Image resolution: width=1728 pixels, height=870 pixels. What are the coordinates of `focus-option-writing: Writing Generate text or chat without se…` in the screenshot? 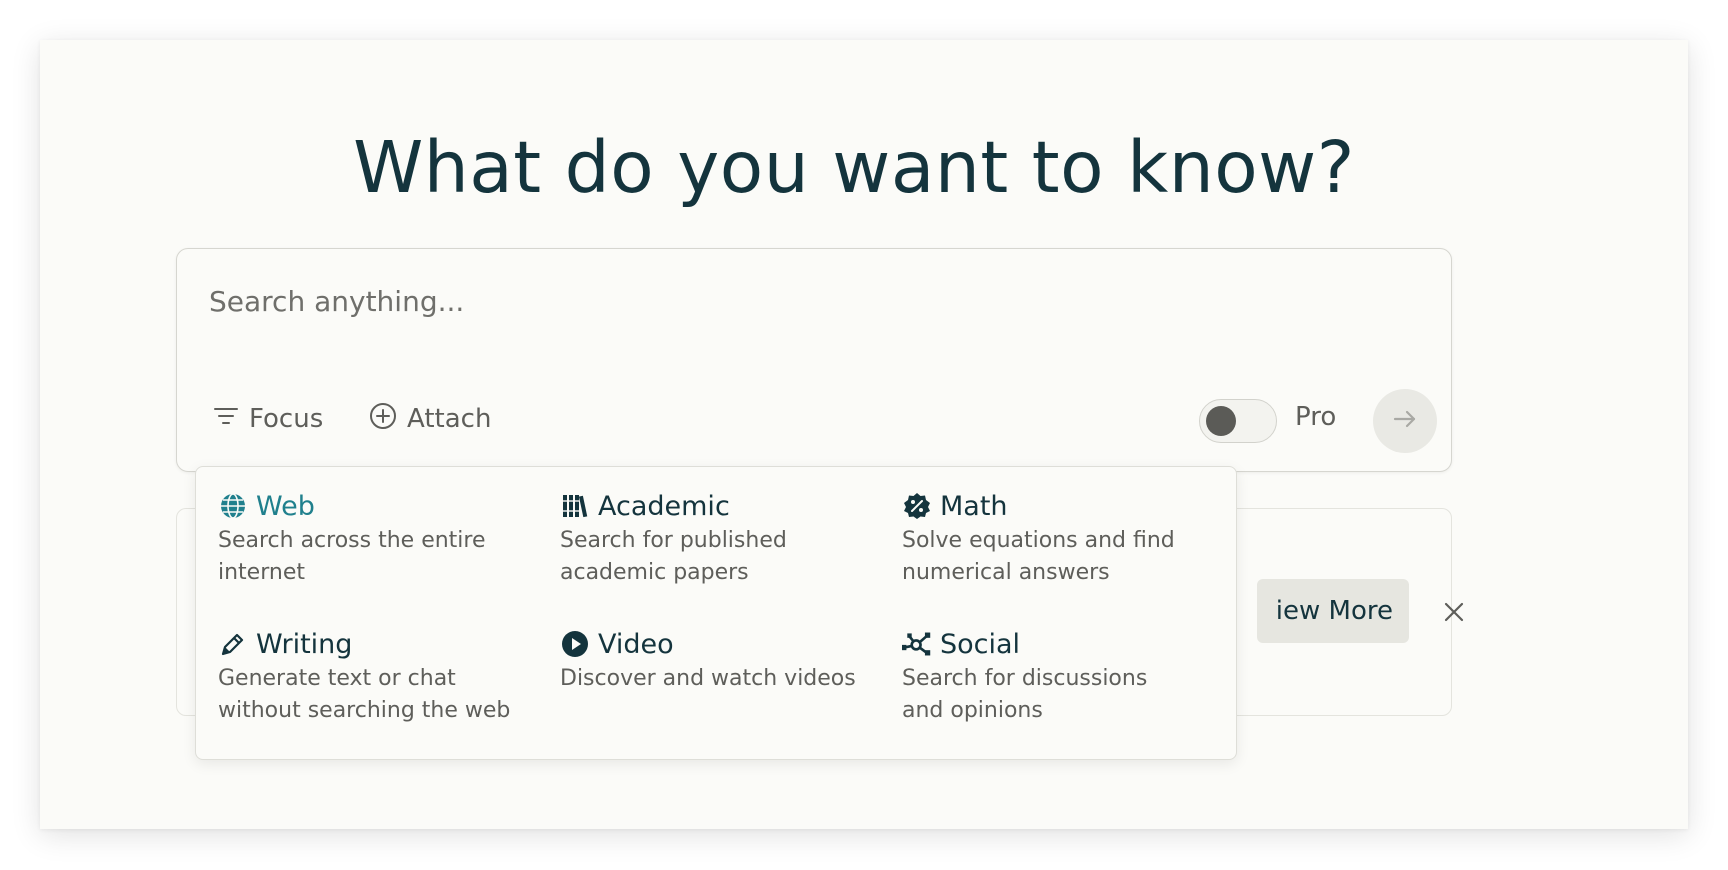 It's located at (378, 677).